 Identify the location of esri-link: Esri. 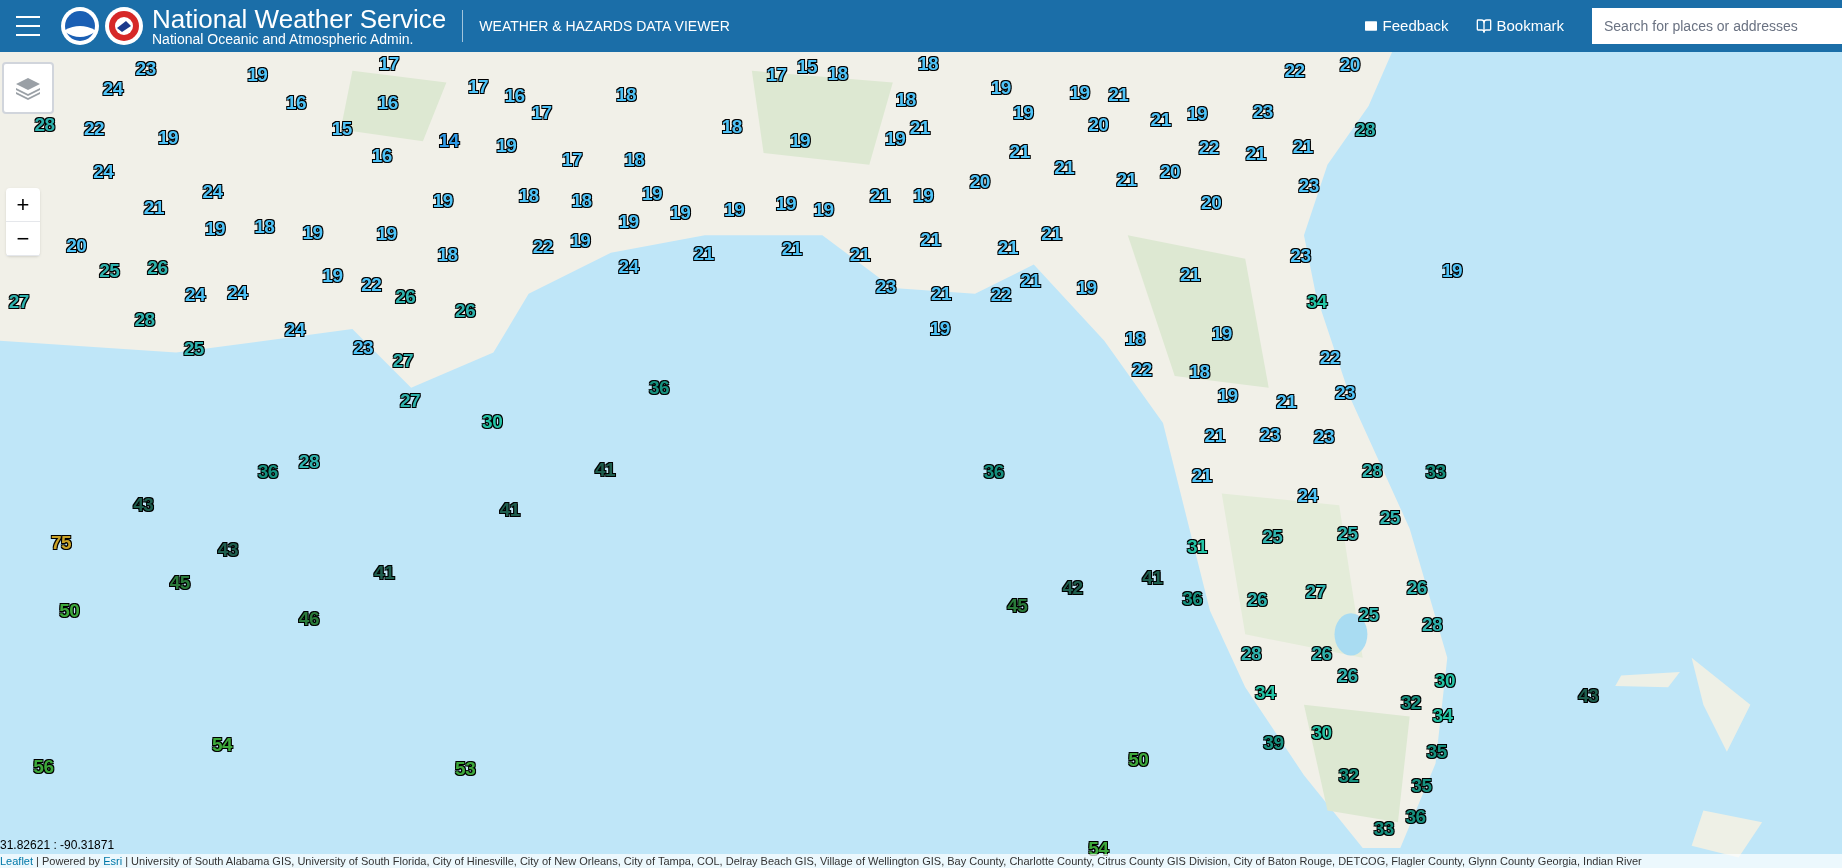
(113, 861).